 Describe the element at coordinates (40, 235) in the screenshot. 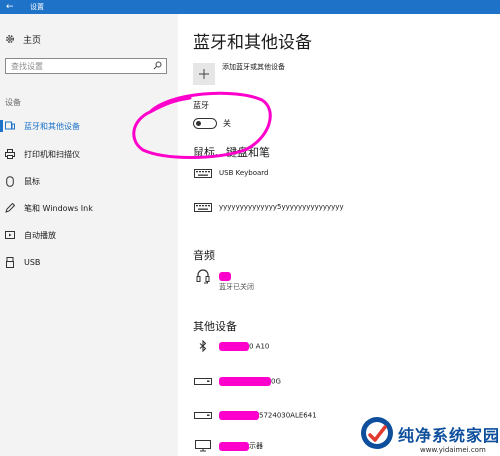

I see `sidebar-item-label: 自动播放` at that location.